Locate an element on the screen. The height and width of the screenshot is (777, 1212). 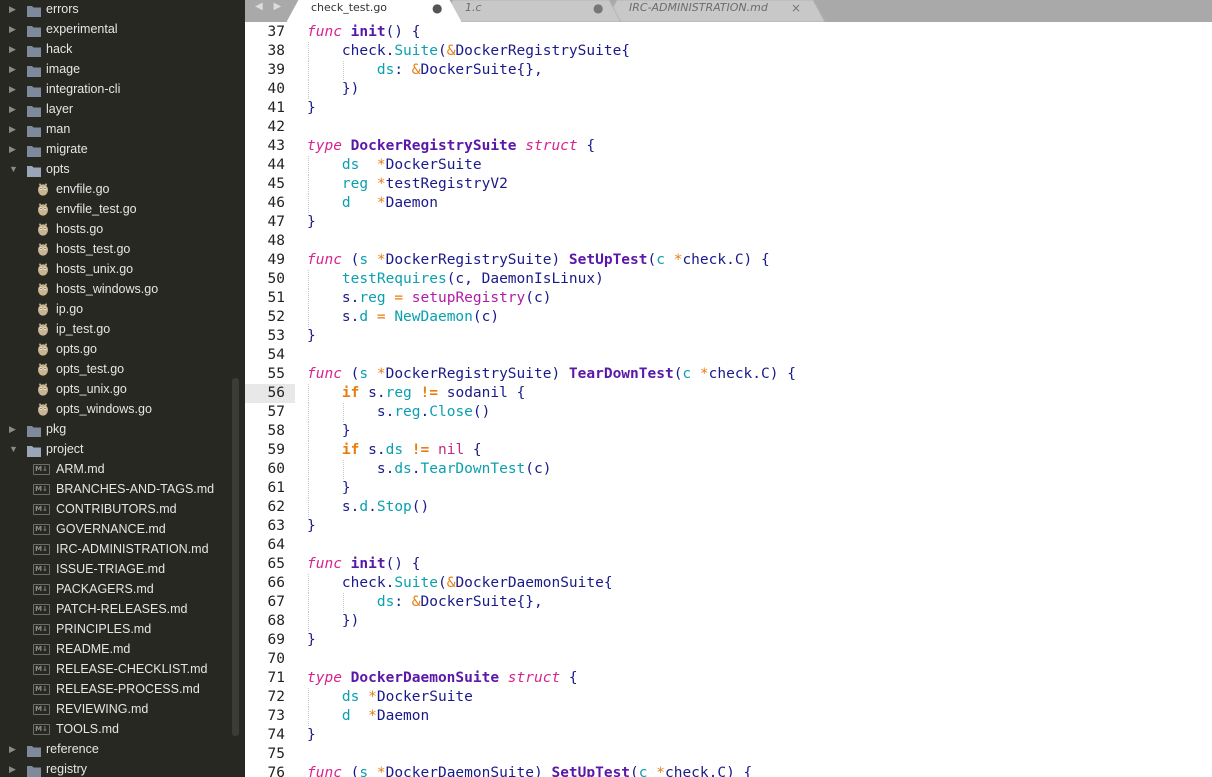
code-line: 63} is located at coordinates (728, 526).